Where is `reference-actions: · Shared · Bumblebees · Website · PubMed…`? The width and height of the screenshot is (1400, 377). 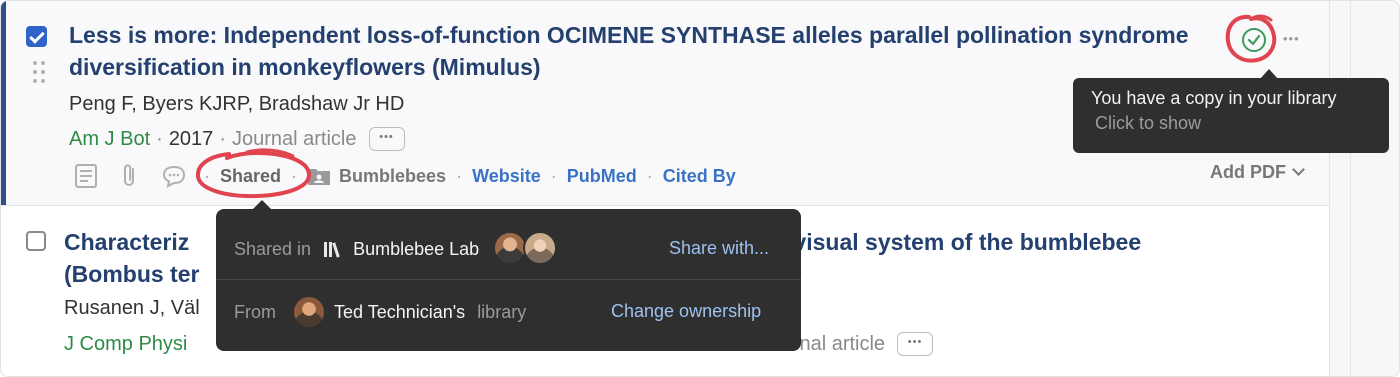
reference-actions: · Shared · Bumblebees · Website · PubMed… is located at coordinates (404, 176).